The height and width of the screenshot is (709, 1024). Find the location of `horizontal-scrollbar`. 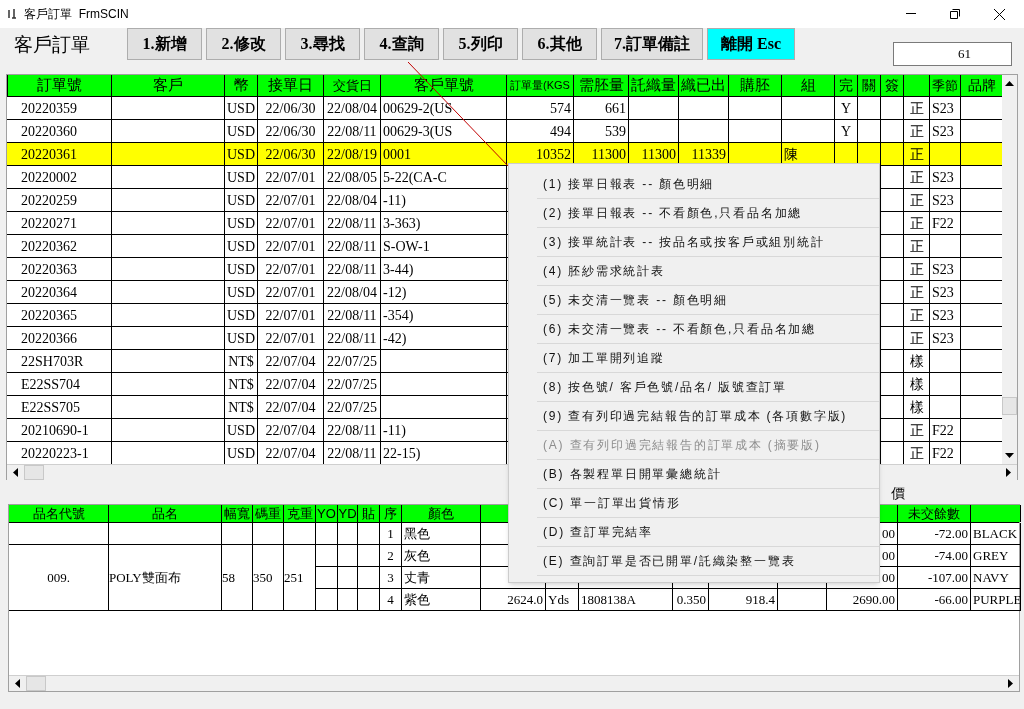

horizontal-scrollbar is located at coordinates (514, 683).